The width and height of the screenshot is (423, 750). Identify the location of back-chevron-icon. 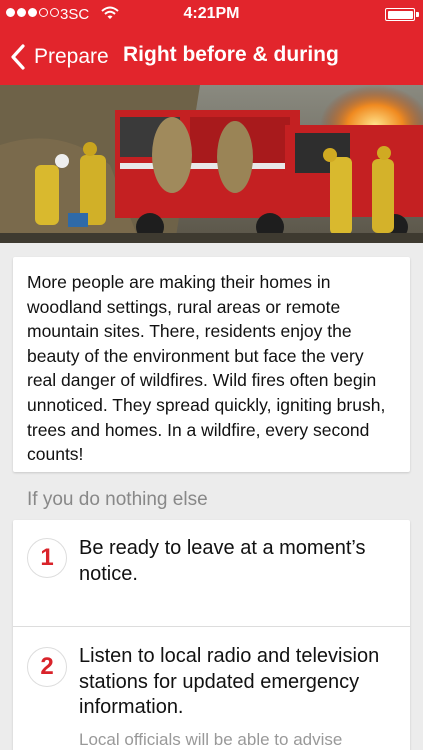
(18, 57).